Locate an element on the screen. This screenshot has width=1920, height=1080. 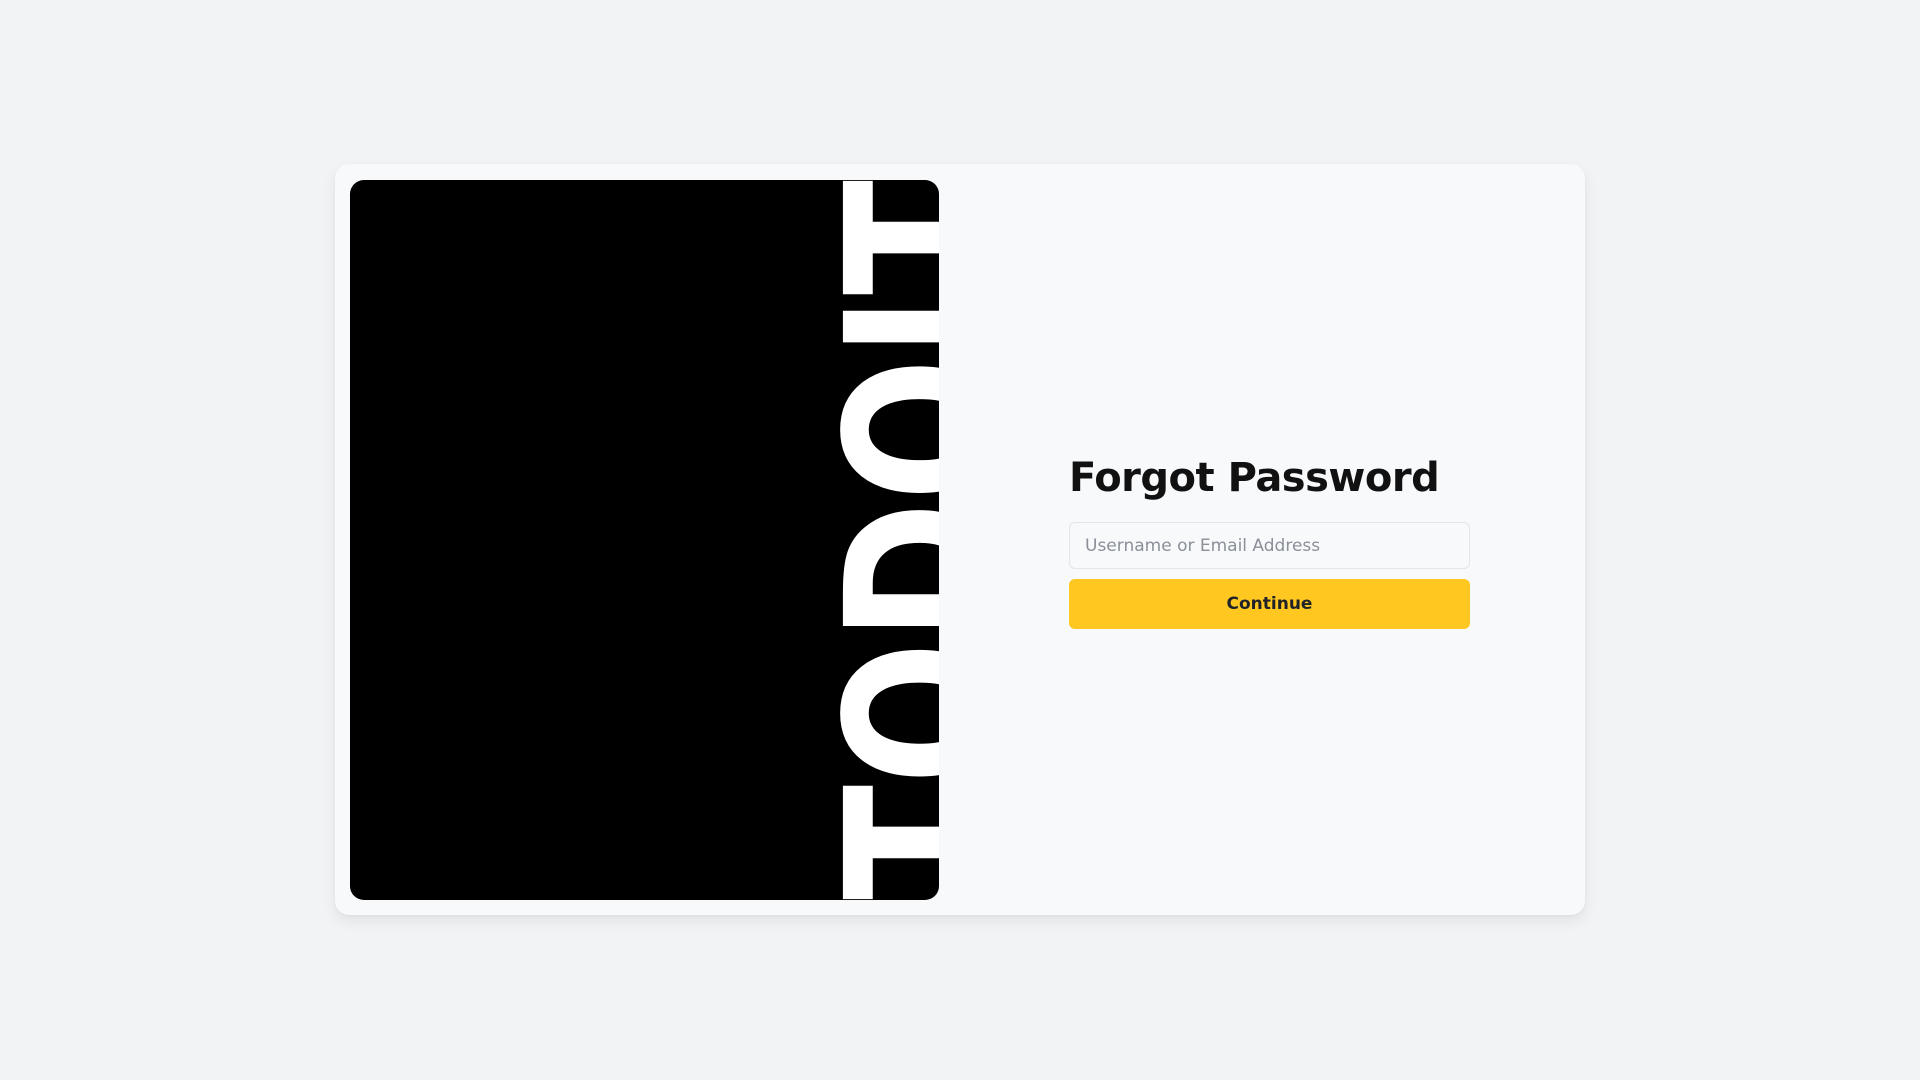
todoit-wordmark-text: TODOIT is located at coordinates (876, 540).